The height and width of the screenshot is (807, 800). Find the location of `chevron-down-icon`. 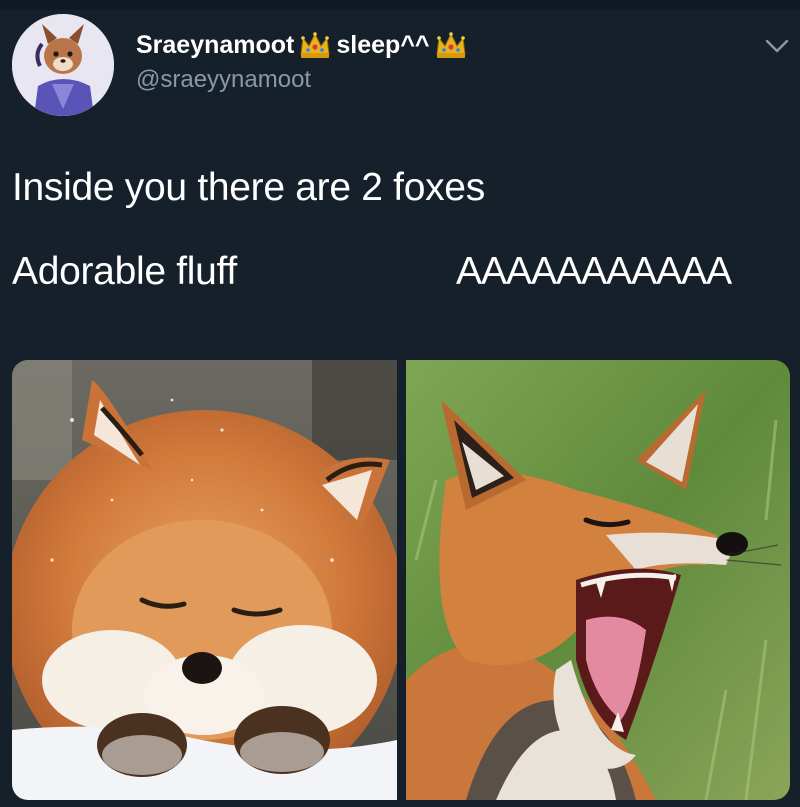

chevron-down-icon is located at coordinates (777, 46).